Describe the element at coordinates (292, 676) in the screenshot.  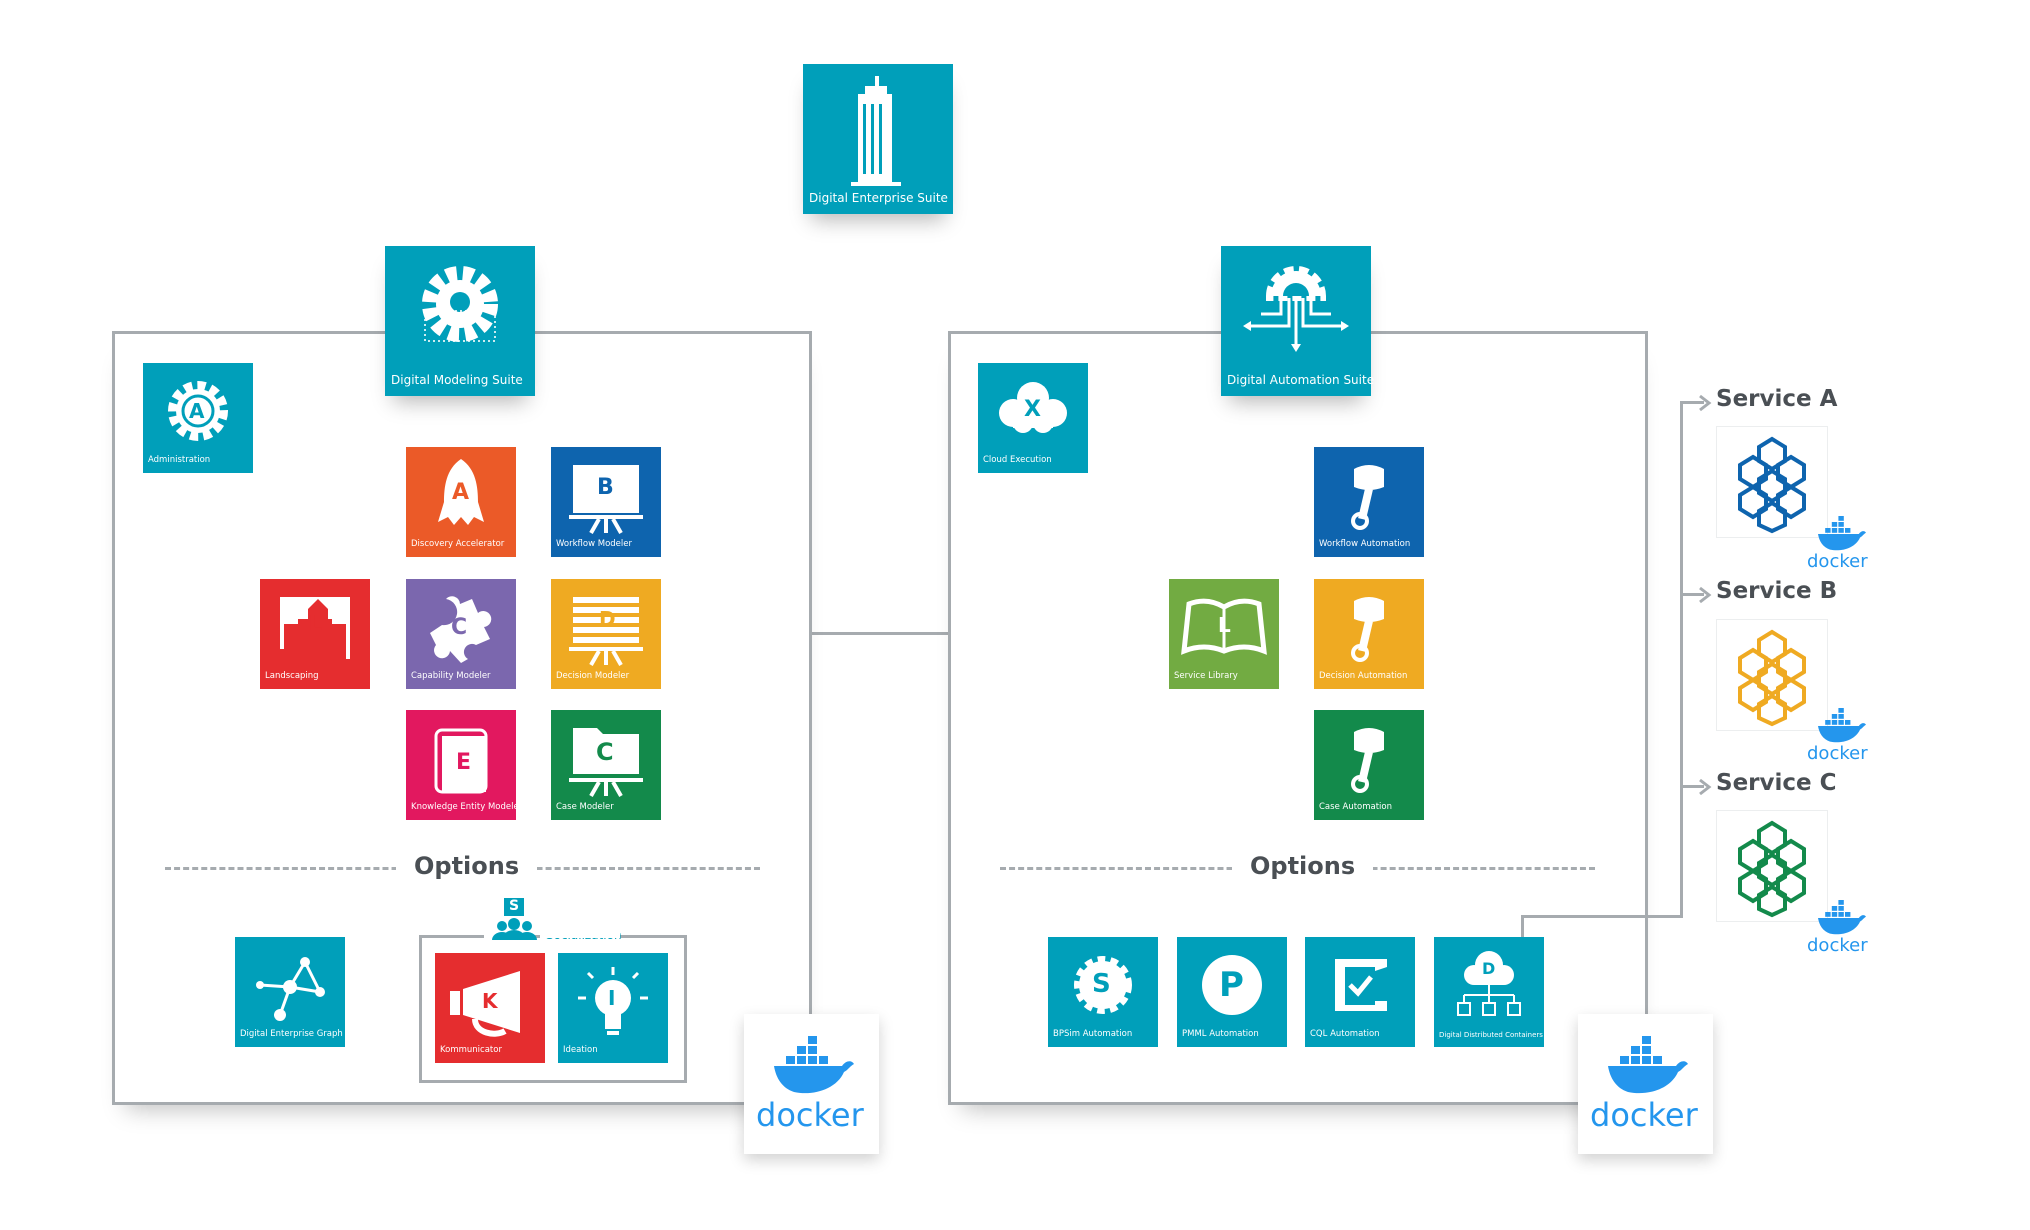
I see `tile-label: Landscaping` at that location.